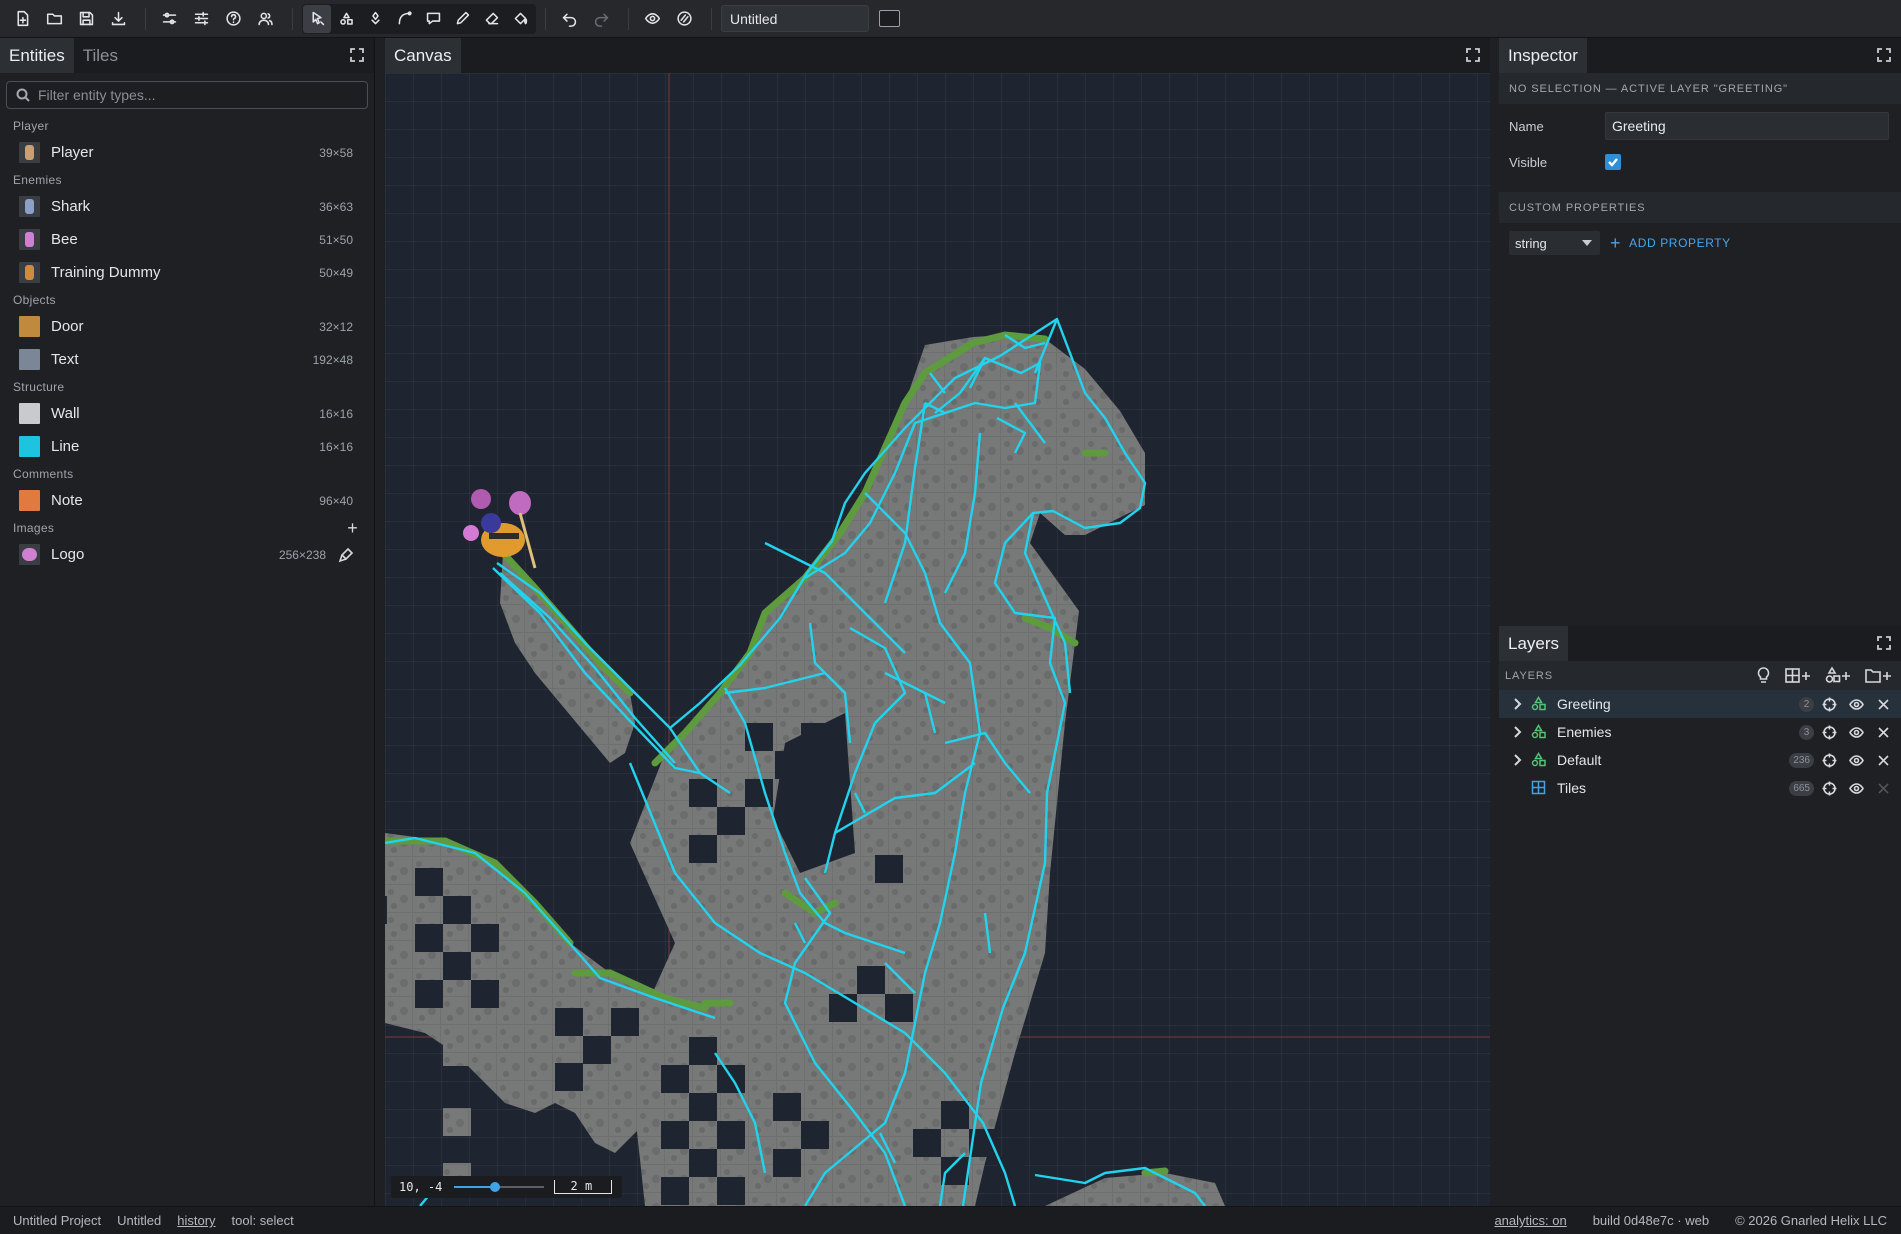 The image size is (1901, 1234). What do you see at coordinates (1530, 1220) in the screenshot?
I see `analytics-toggle: analytics: on` at bounding box center [1530, 1220].